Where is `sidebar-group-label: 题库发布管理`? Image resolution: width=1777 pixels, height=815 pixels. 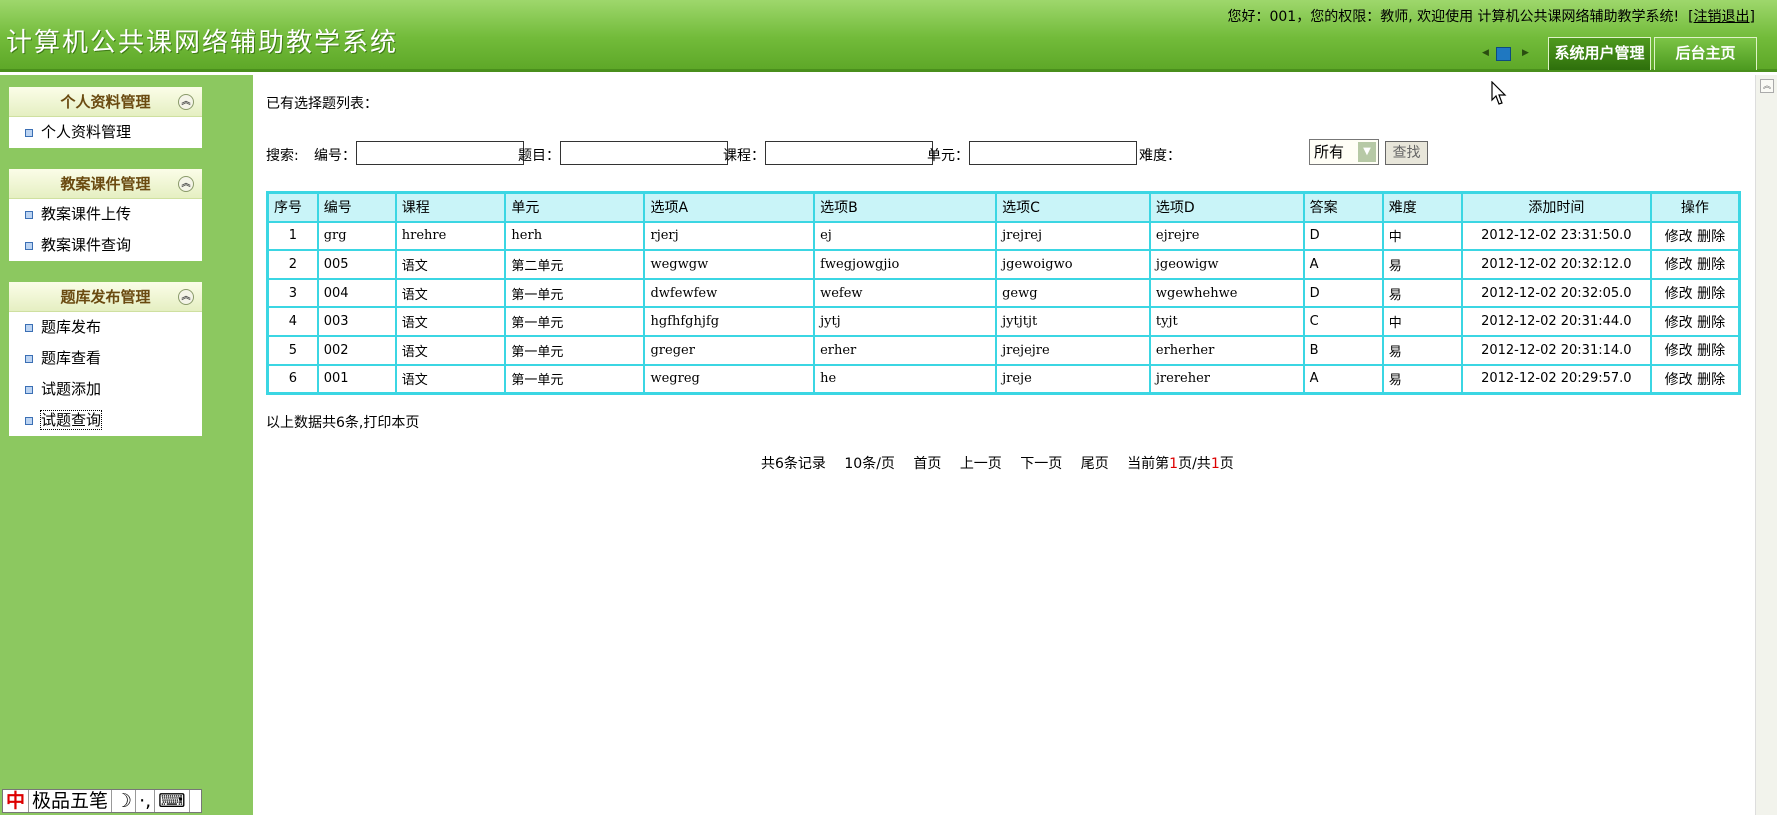
sidebar-group-label: 题库发布管理 is located at coordinates (105, 297).